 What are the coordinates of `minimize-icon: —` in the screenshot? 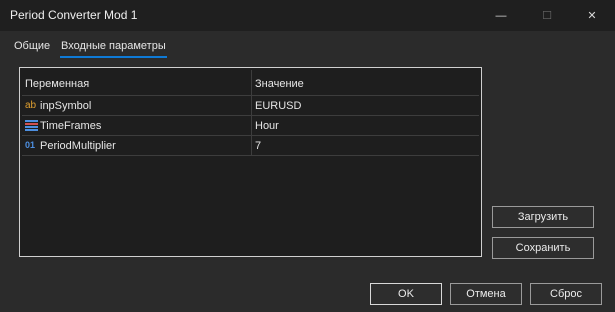 It's located at (501, 15).